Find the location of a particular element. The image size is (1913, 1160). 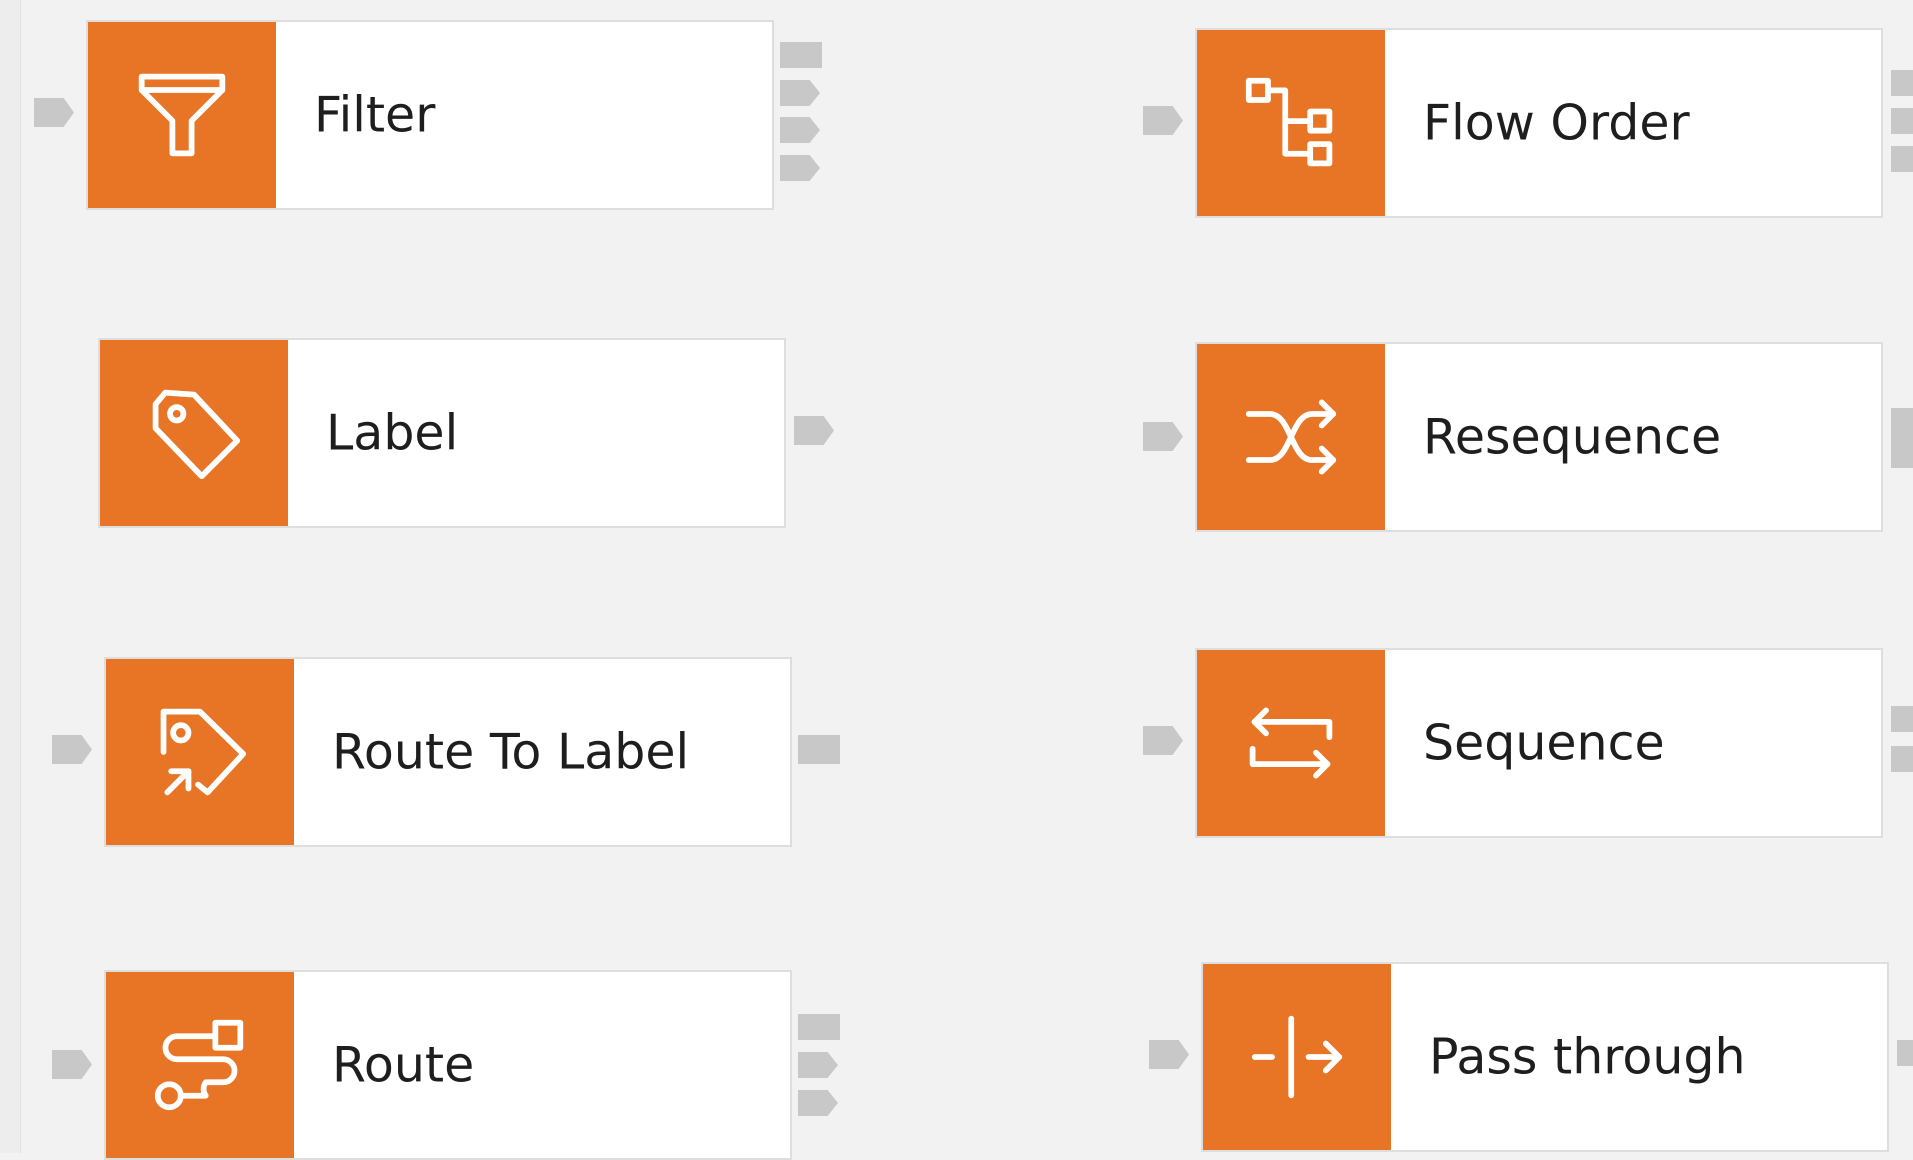

tag-icon is located at coordinates (196, 434).